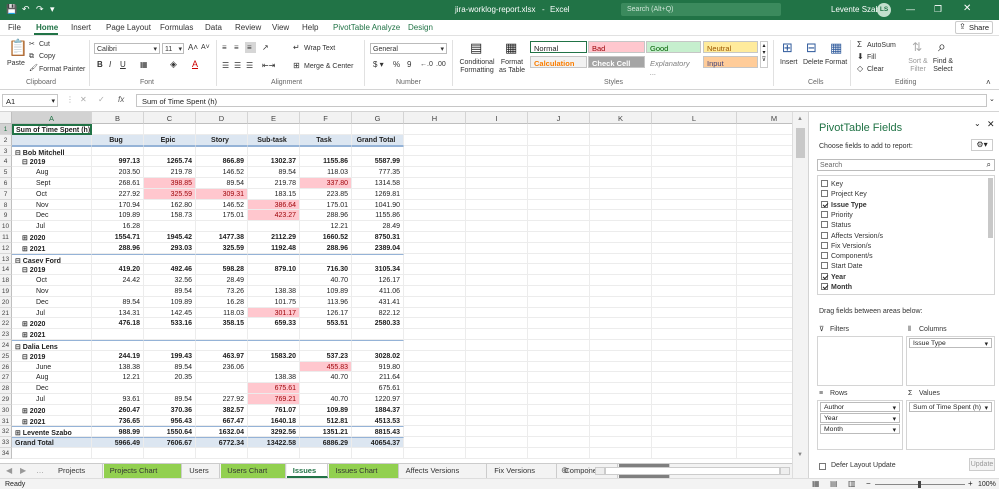 This screenshot has width=999, height=489. Describe the element at coordinates (6, 378) in the screenshot. I see `row-header: 27` at that location.